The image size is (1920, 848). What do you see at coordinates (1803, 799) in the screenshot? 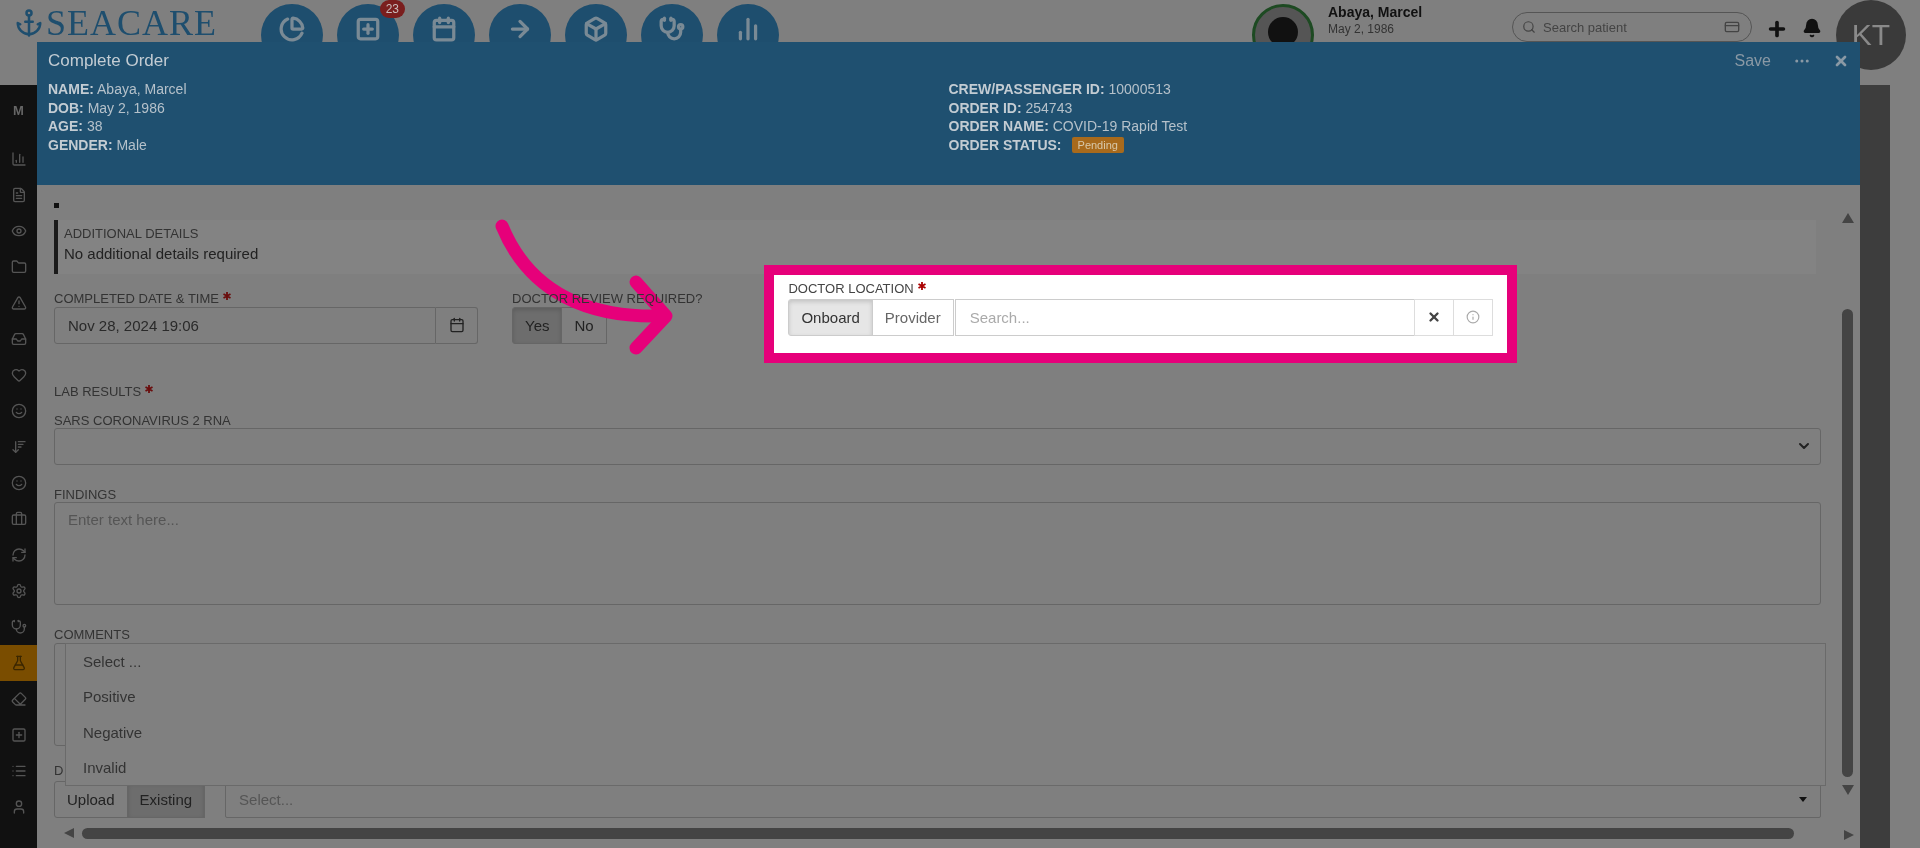
I see `caret-icon` at bounding box center [1803, 799].